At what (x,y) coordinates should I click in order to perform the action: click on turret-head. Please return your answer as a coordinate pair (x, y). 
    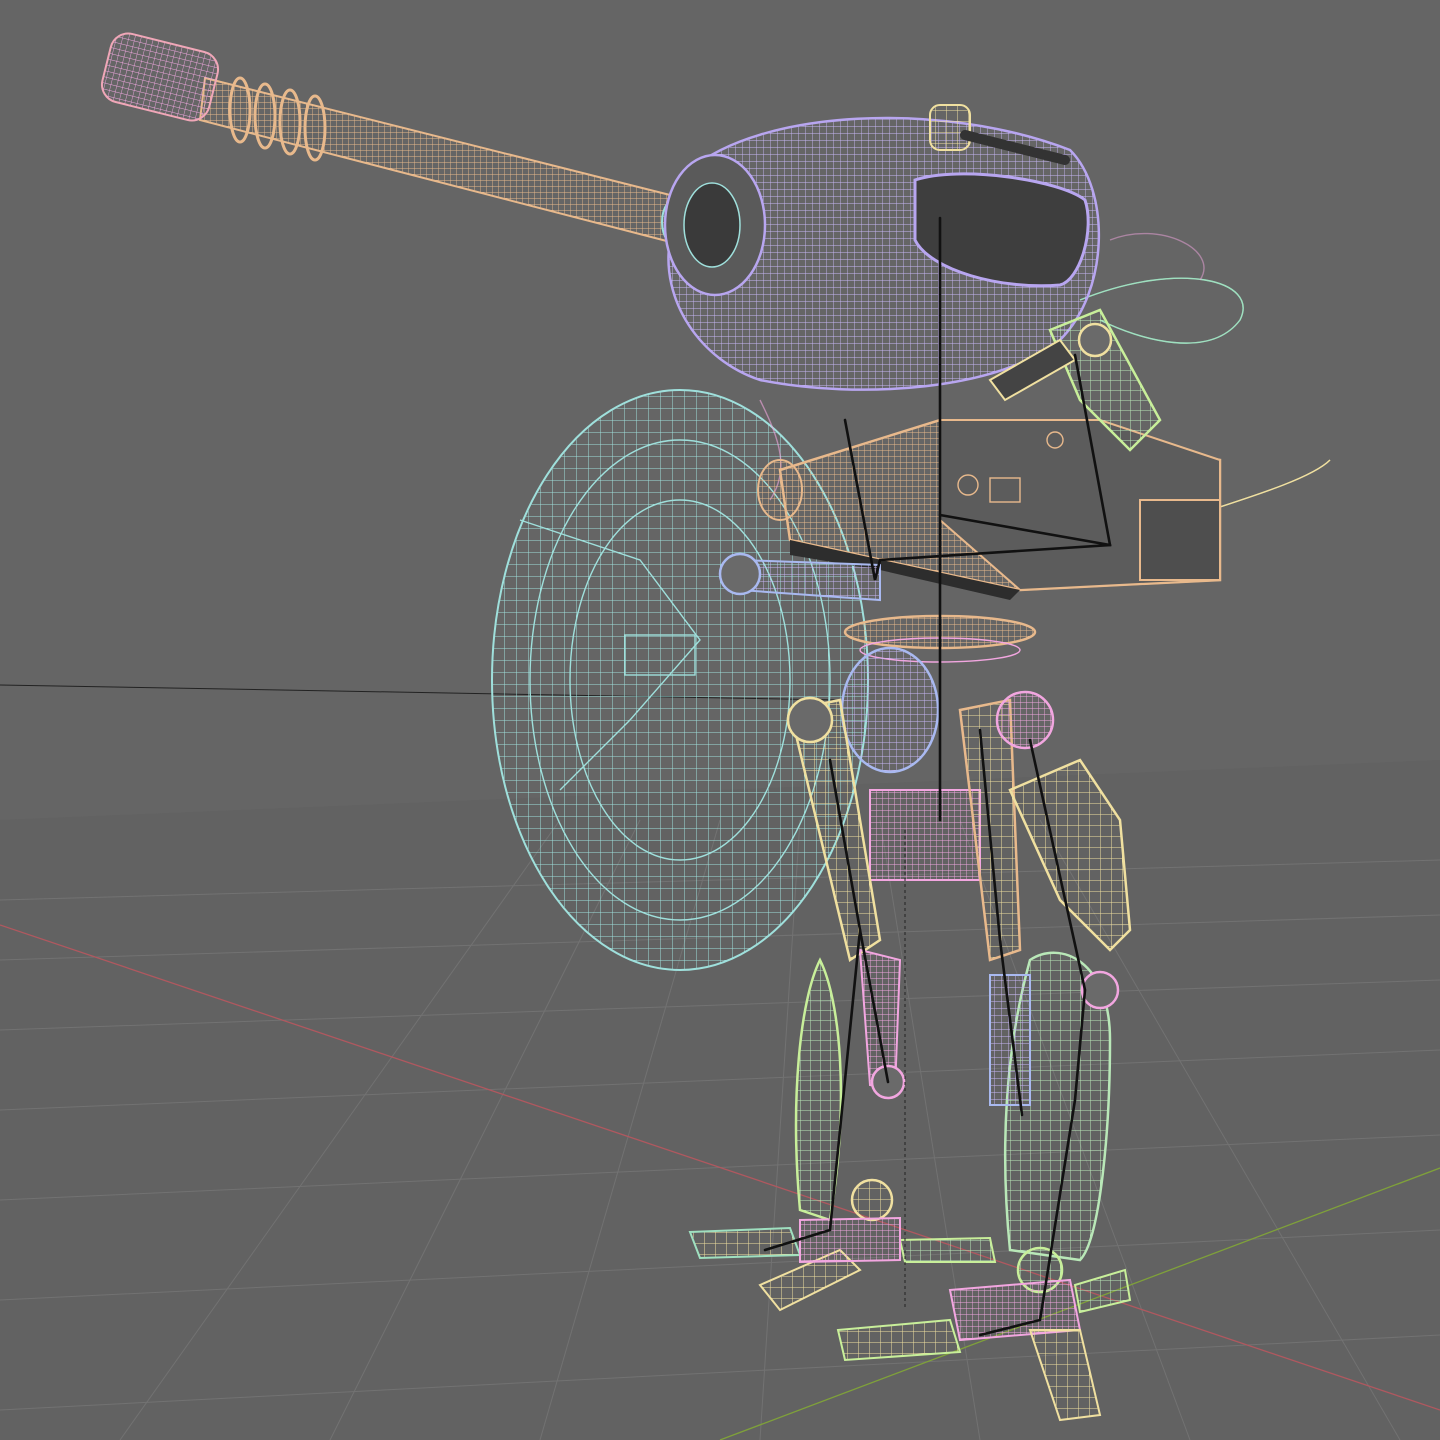
    Looking at the image, I should click on (881, 247).